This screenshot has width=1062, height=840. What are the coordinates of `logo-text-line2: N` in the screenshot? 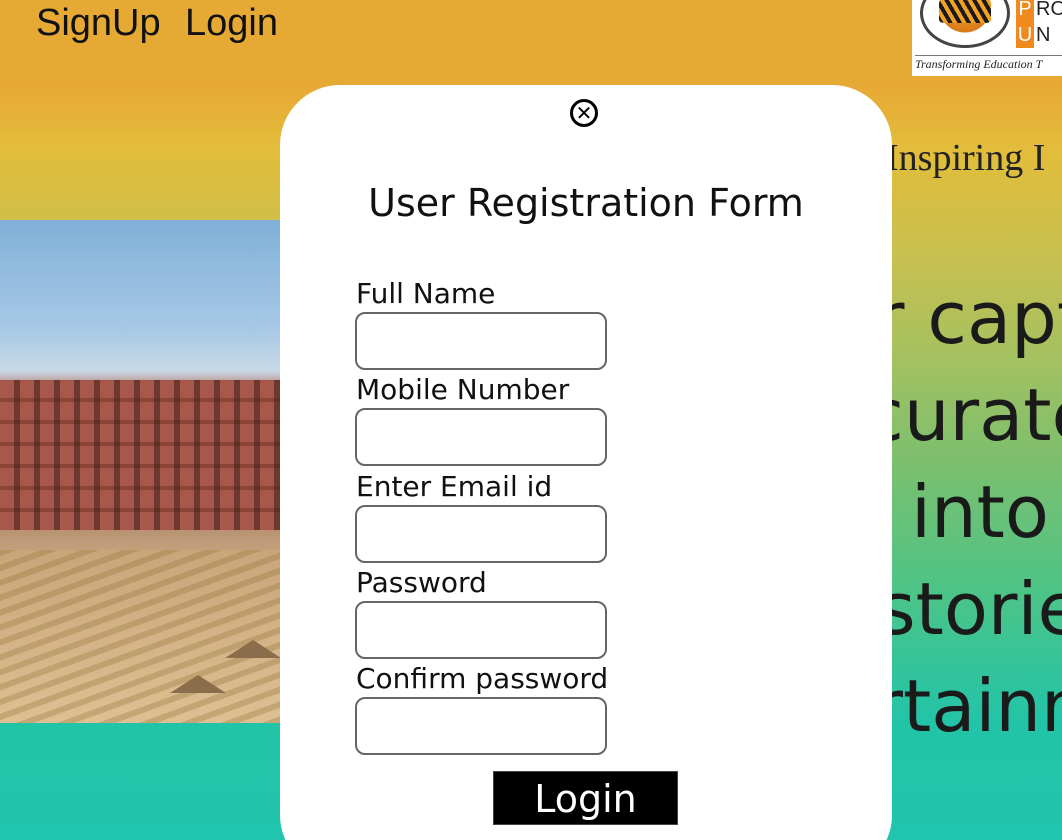 It's located at (1043, 35).